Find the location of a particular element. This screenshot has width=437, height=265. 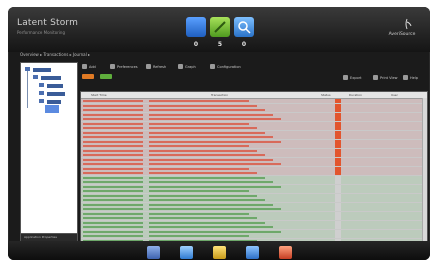

export-button: Export is located at coordinates (352, 77).